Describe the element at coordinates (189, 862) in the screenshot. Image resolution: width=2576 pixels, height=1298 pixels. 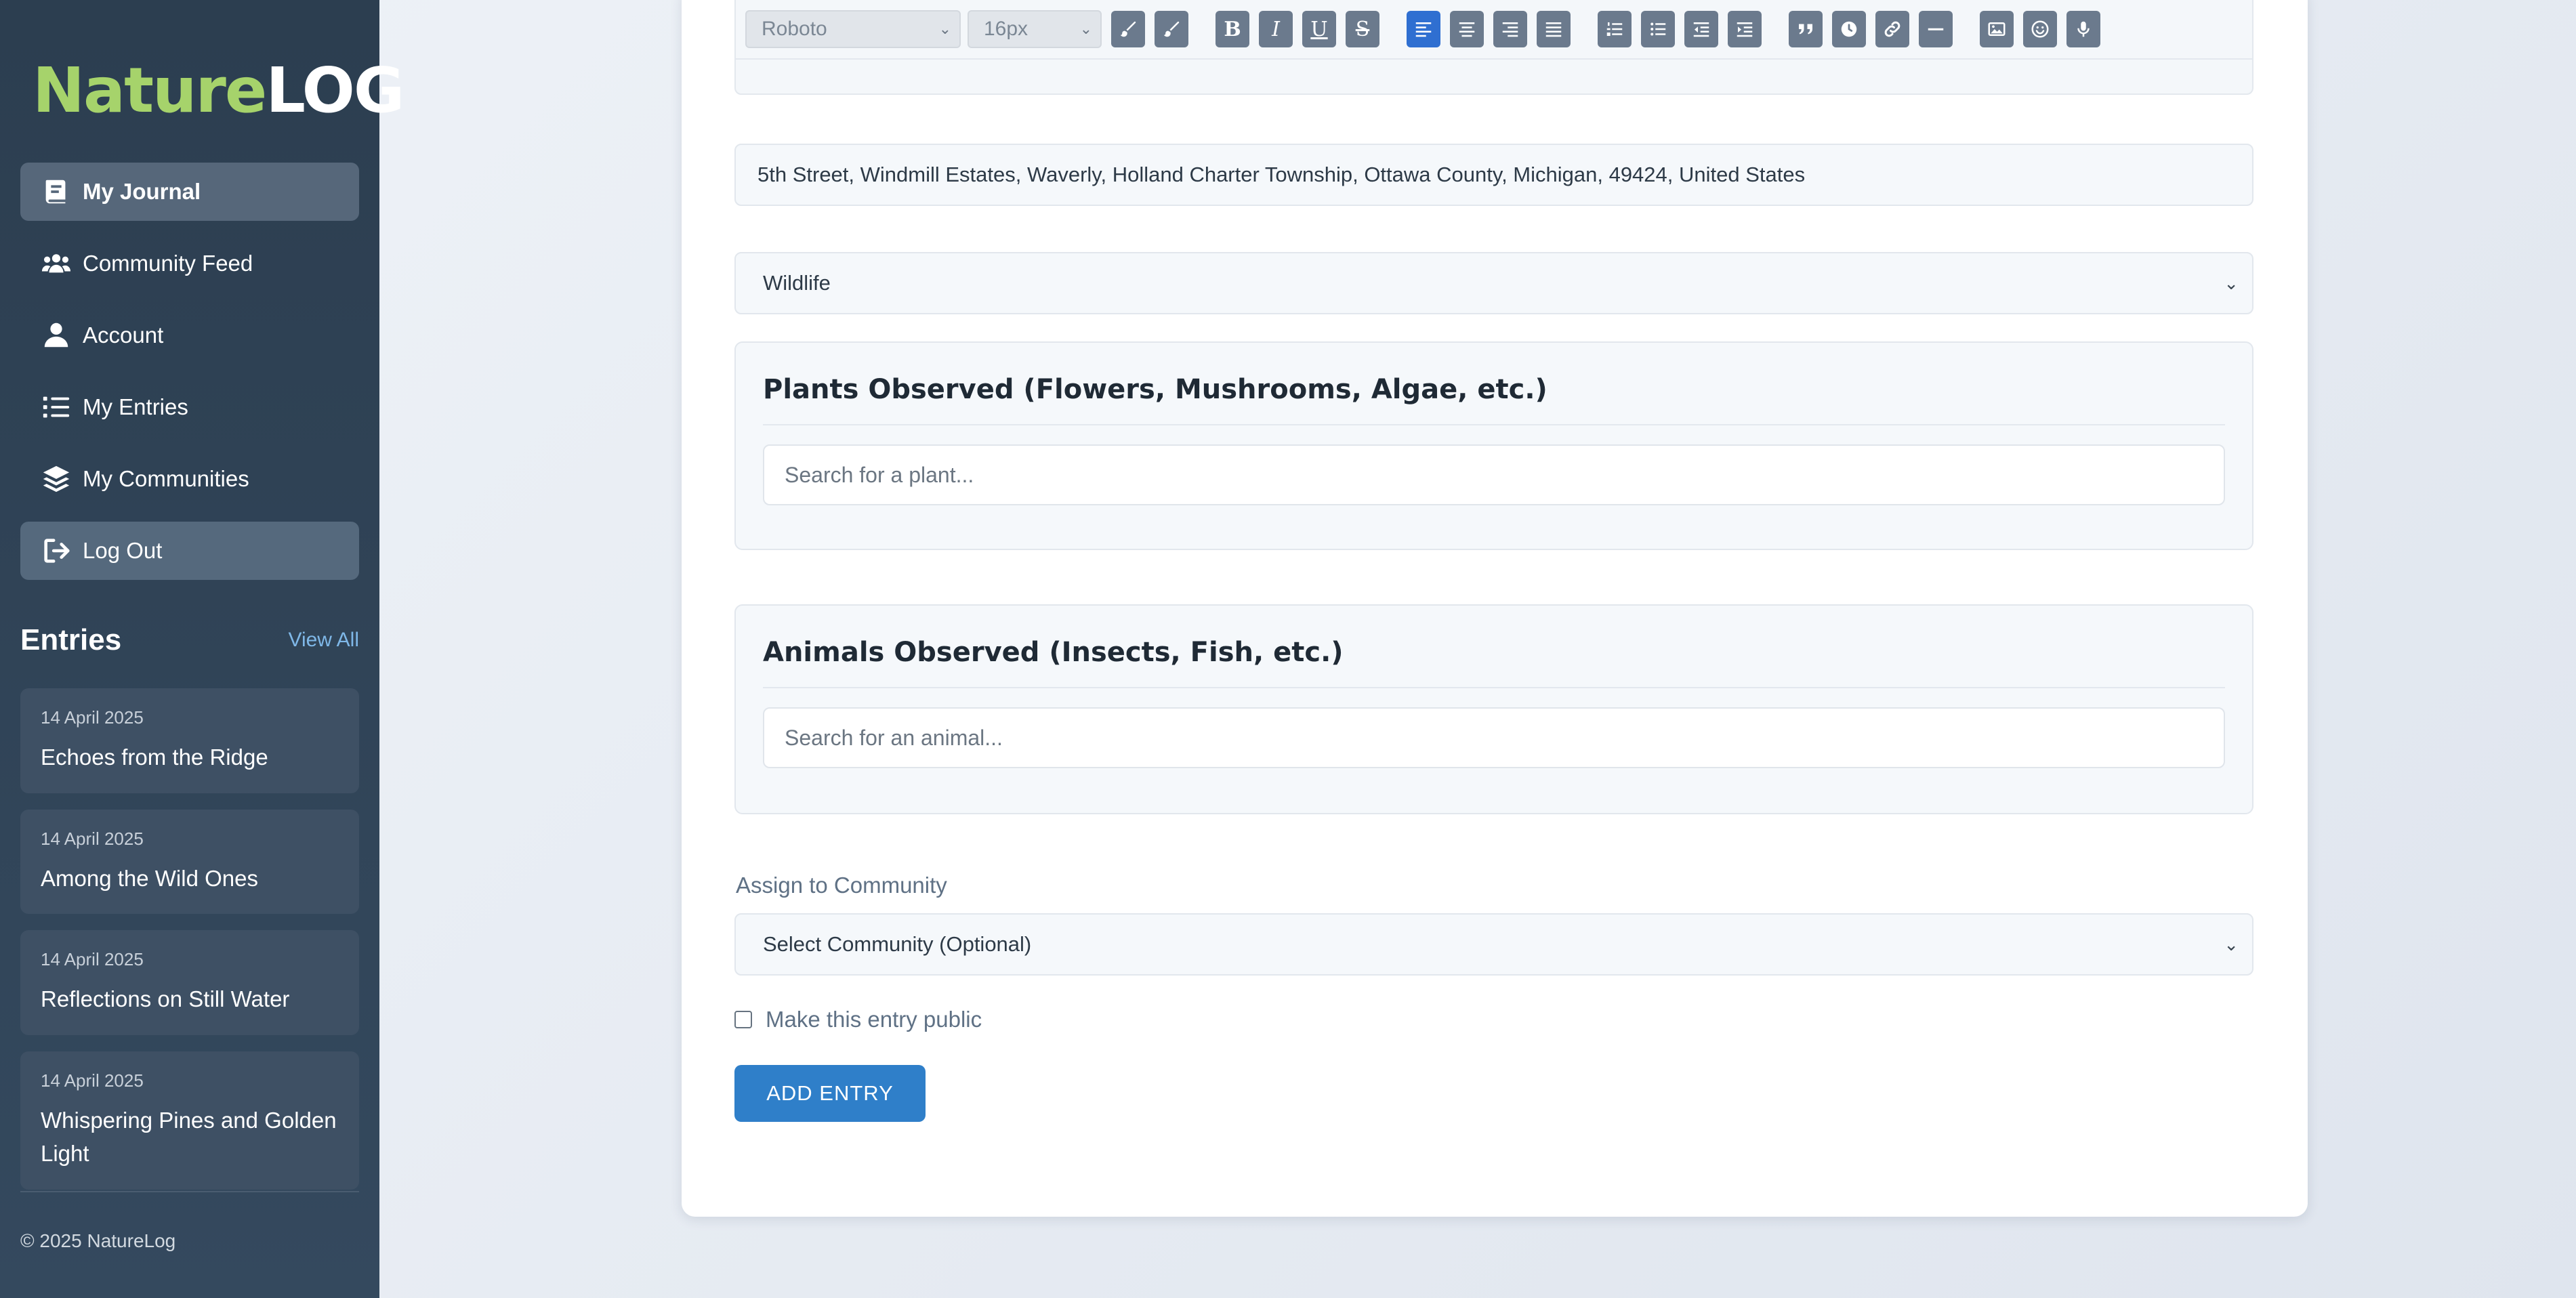
I see `entry-card: 14 April 2025 Among the Wild Ones` at that location.